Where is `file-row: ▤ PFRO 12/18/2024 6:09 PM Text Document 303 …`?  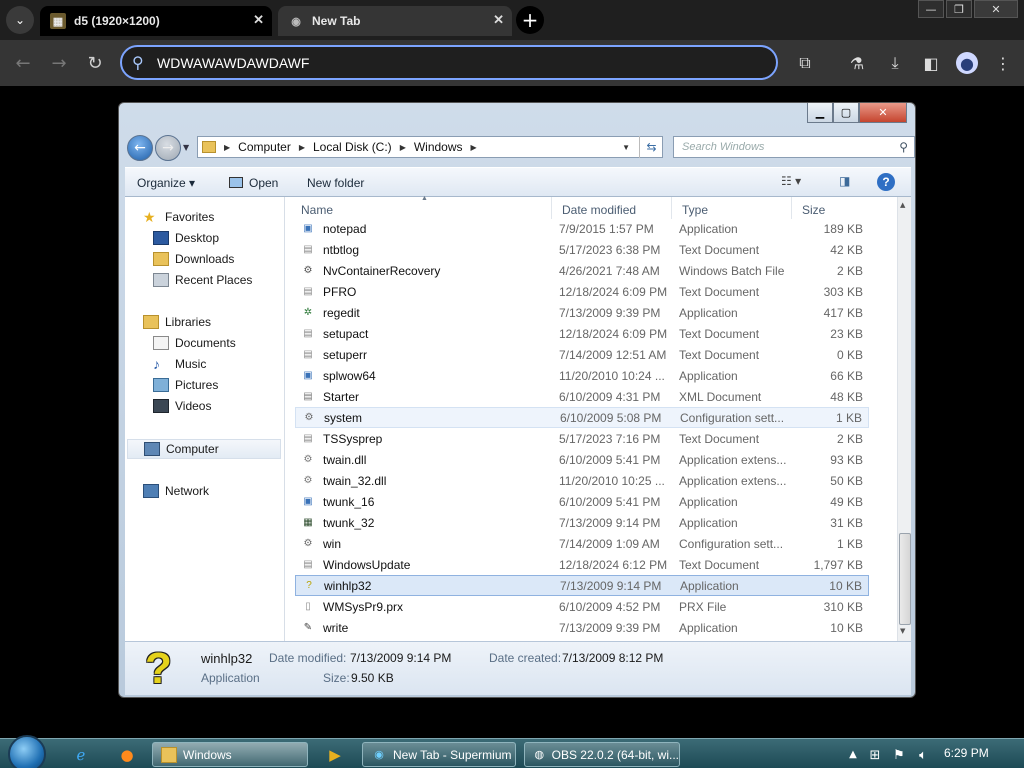 file-row: ▤ PFRO 12/18/2024 6:09 PM Text Document 303 … is located at coordinates (582, 291).